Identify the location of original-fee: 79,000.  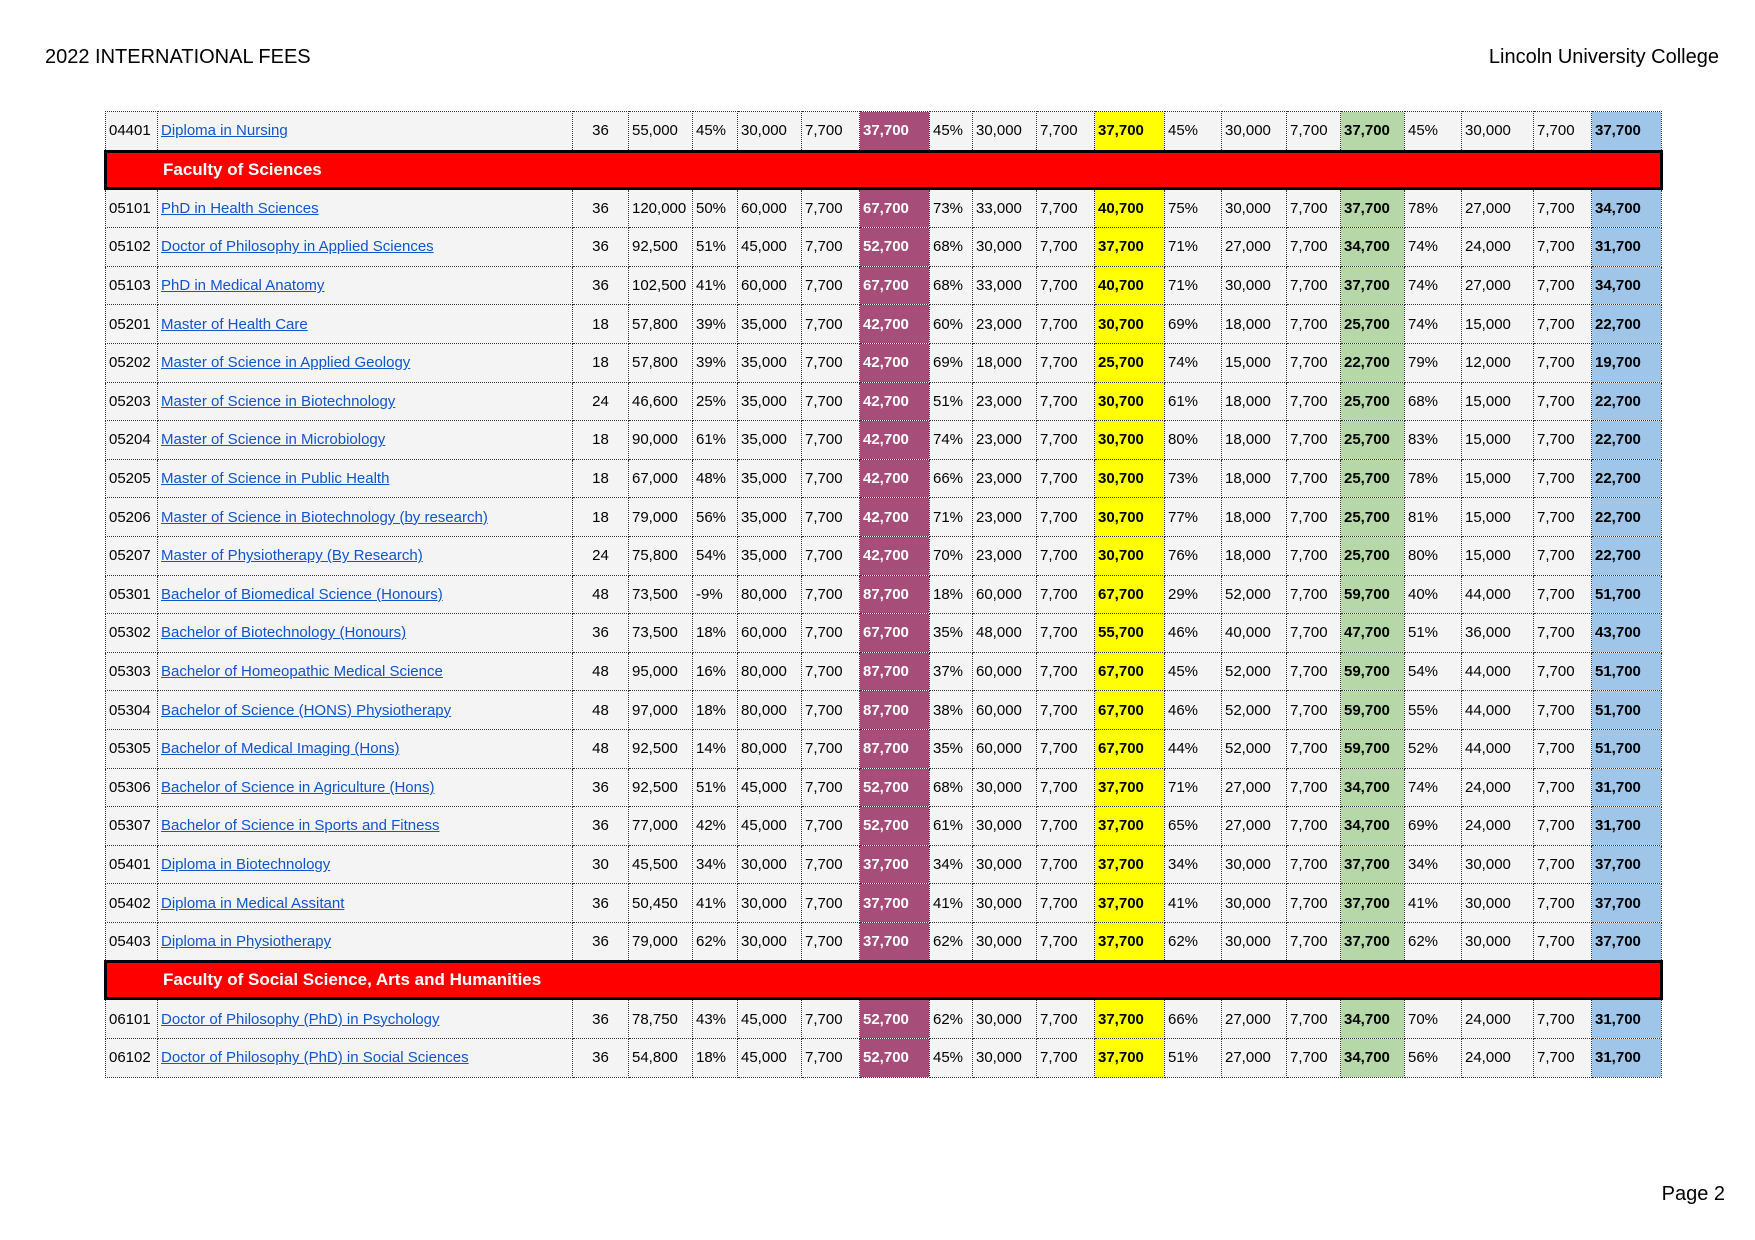
(660, 517).